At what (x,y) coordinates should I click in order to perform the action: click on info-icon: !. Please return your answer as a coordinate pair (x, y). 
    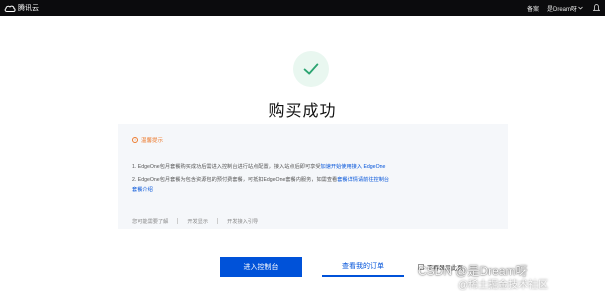
    Looking at the image, I should click on (135, 140).